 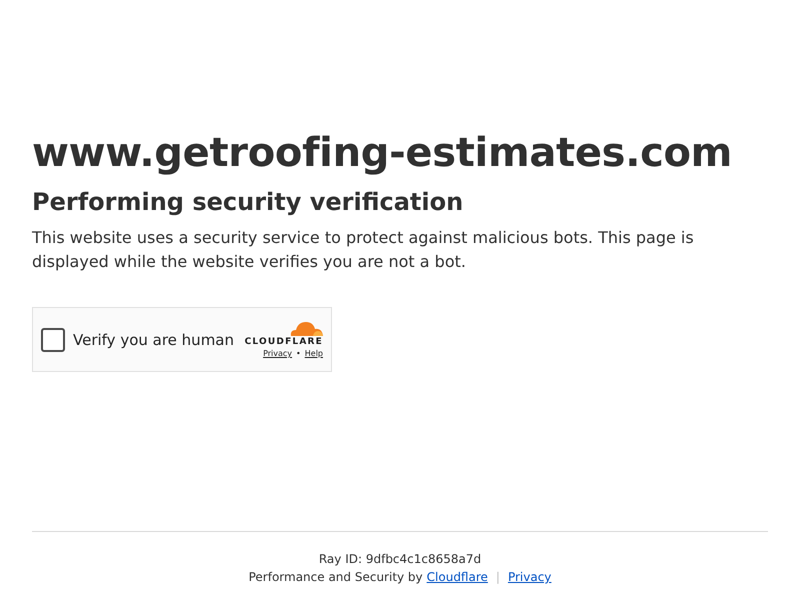 I want to click on verify-checkbox, so click(x=53, y=340).